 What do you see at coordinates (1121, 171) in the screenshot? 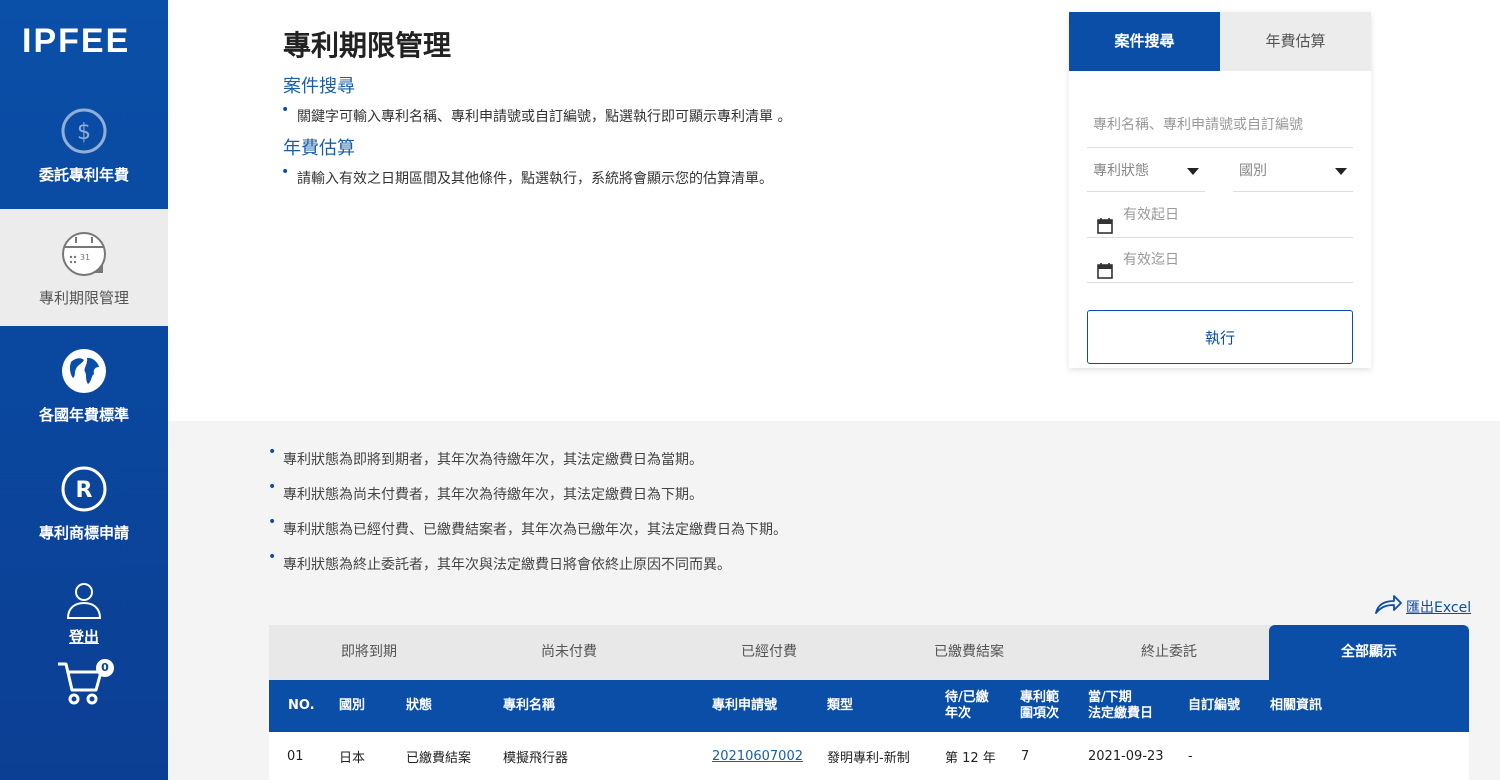
I see `patent-status-value: 專利狀態` at bounding box center [1121, 171].